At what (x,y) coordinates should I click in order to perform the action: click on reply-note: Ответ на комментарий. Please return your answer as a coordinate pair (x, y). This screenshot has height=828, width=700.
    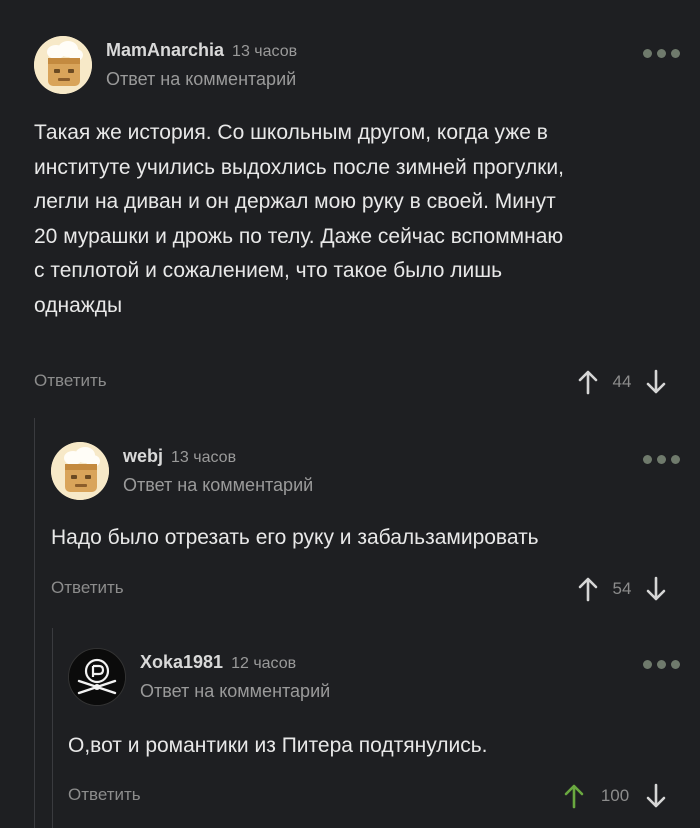
    Looking at the image, I should click on (235, 691).